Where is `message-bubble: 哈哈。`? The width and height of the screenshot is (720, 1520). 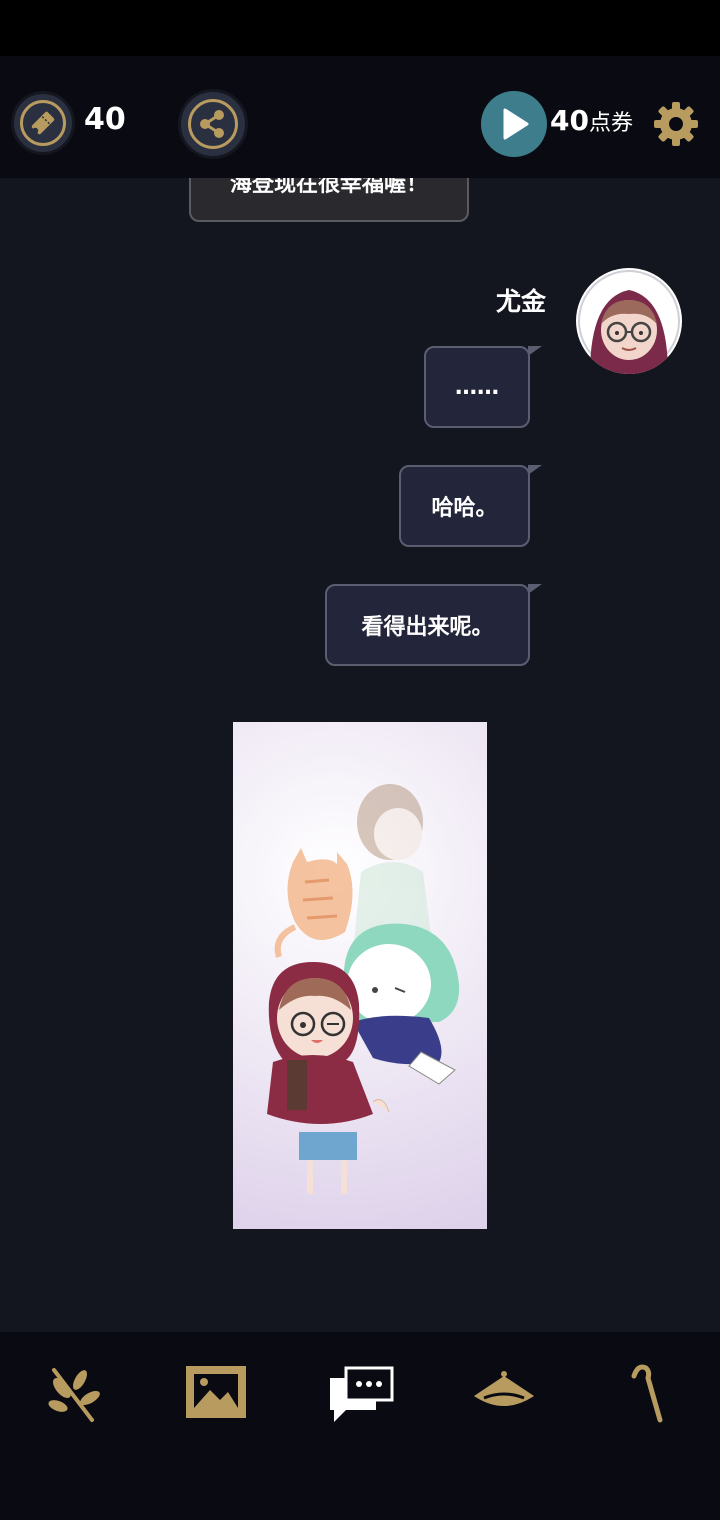 message-bubble: 哈哈。 is located at coordinates (470, 506).